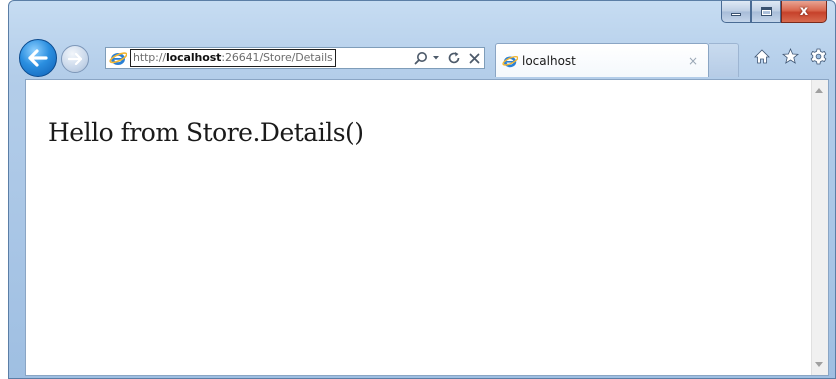 This screenshot has height=379, width=836. What do you see at coordinates (277, 57) in the screenshot?
I see `url-path: :26641/Store/Details` at bounding box center [277, 57].